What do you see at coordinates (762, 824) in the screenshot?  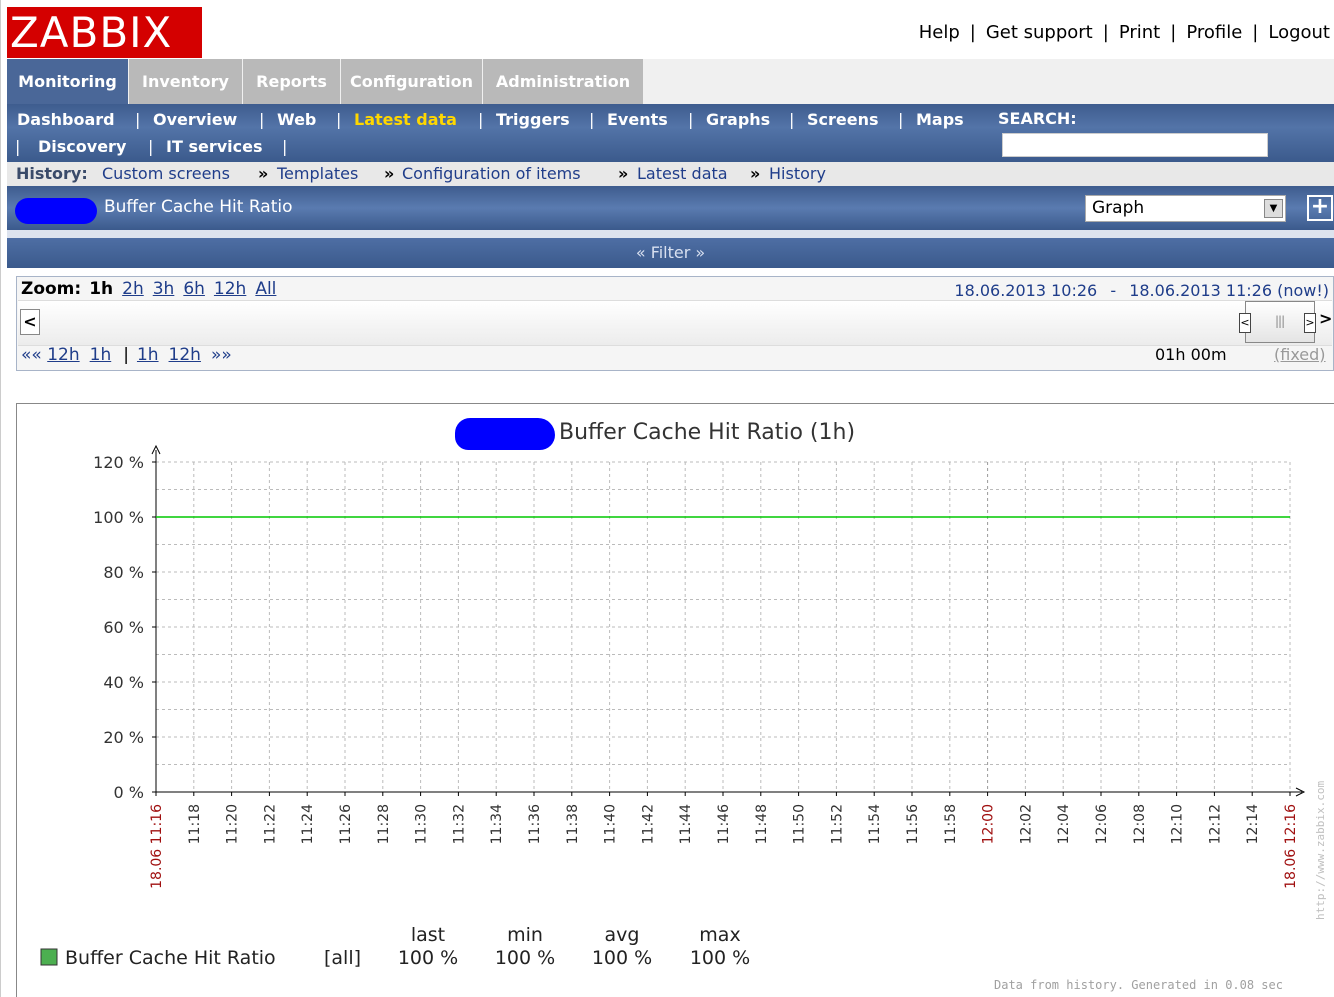 I see `x-tick-label: 11:48` at bounding box center [762, 824].